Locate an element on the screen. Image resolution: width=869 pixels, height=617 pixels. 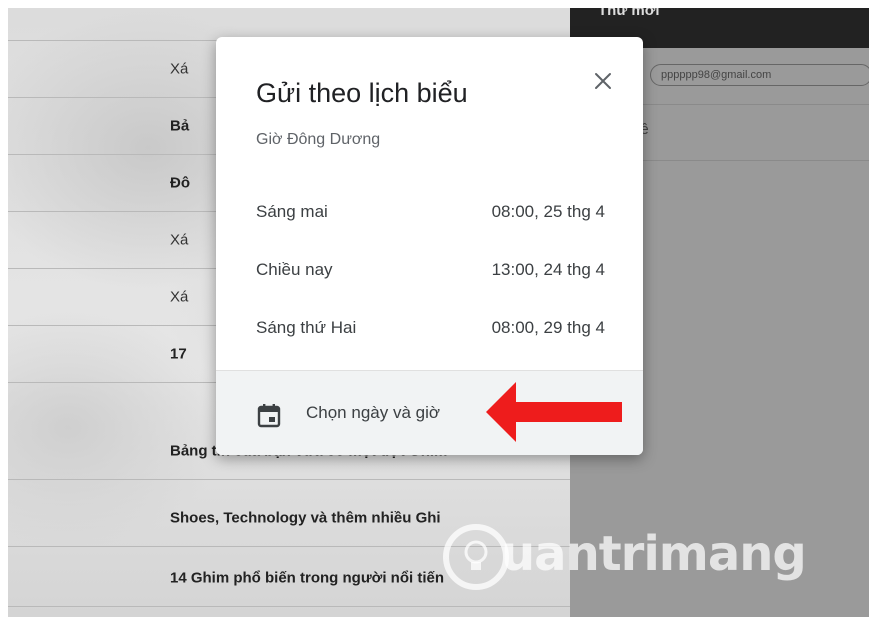
mail-row-text: 14 Ghim phổ biến trong người nổi tiến is located at coordinates (307, 578).